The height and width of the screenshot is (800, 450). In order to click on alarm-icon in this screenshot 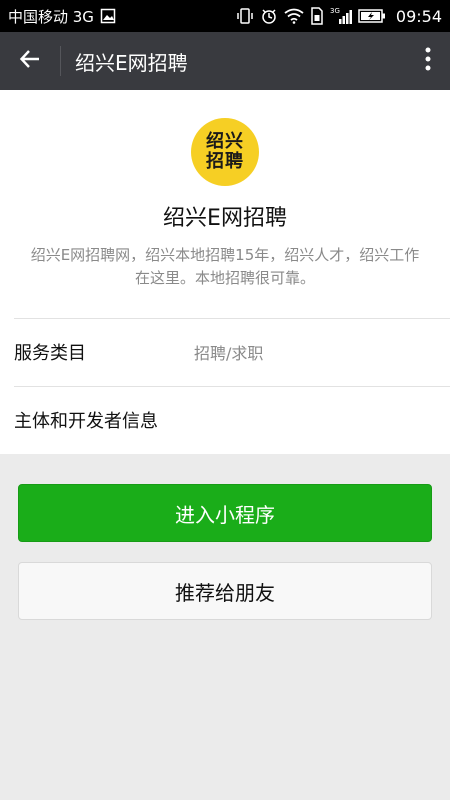, I will do `click(269, 16)`.